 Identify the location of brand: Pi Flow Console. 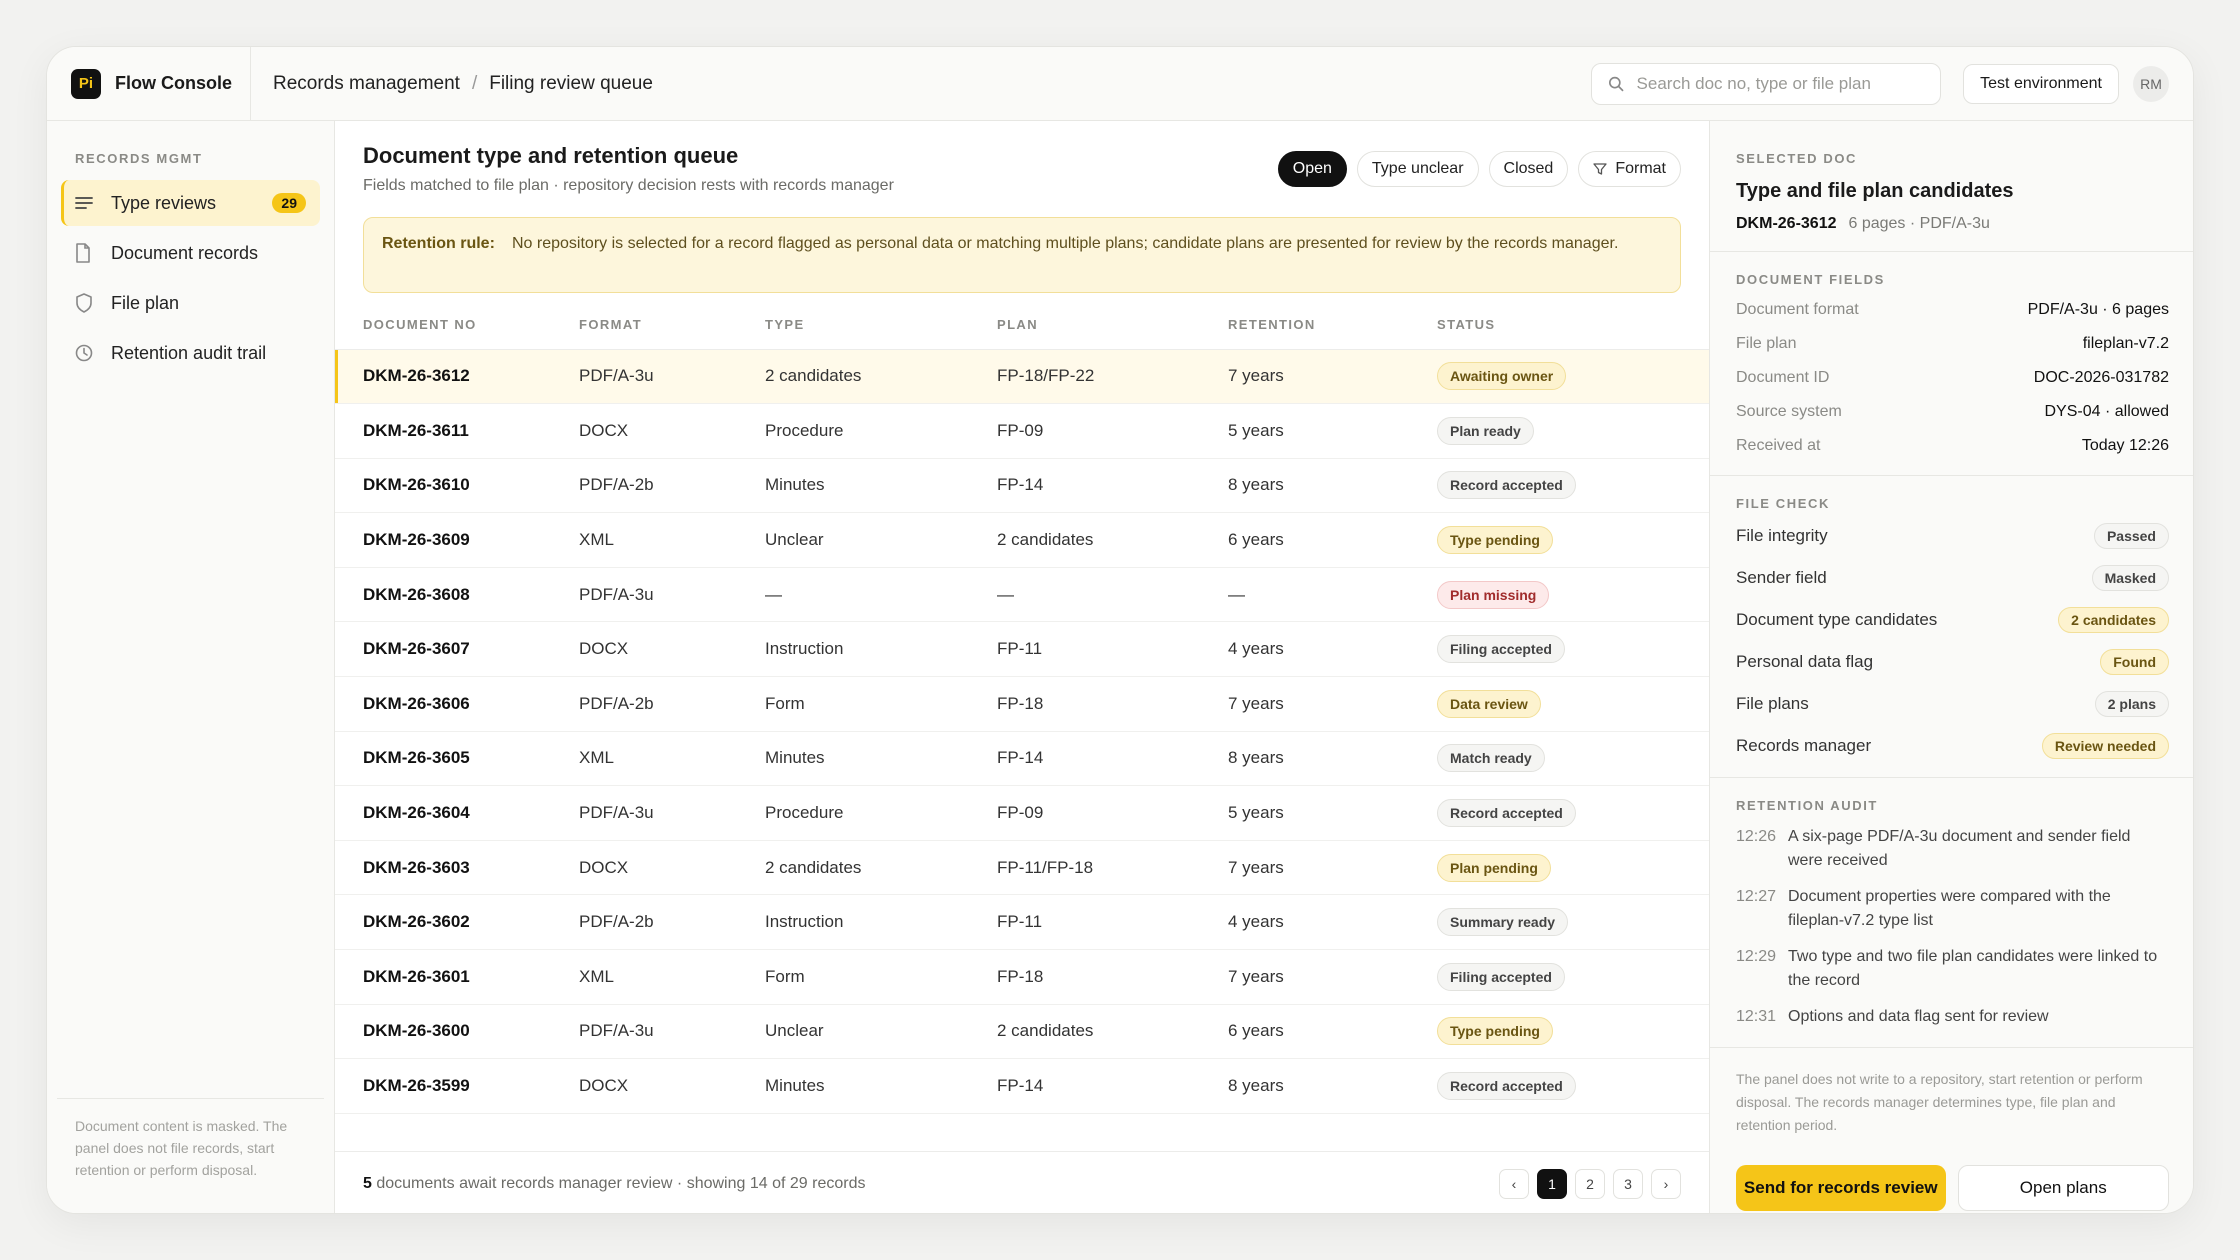
(149, 83).